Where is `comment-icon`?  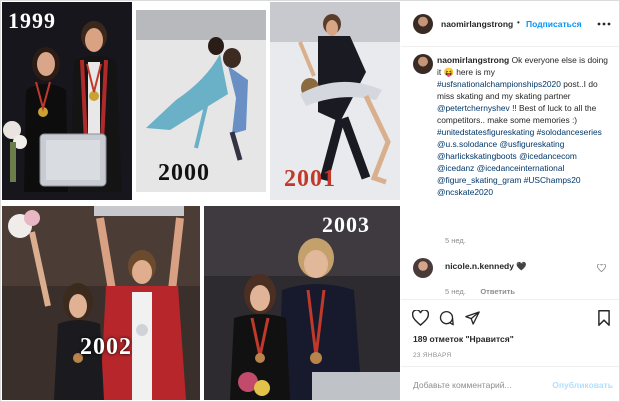
comment-icon is located at coordinates (446, 318).